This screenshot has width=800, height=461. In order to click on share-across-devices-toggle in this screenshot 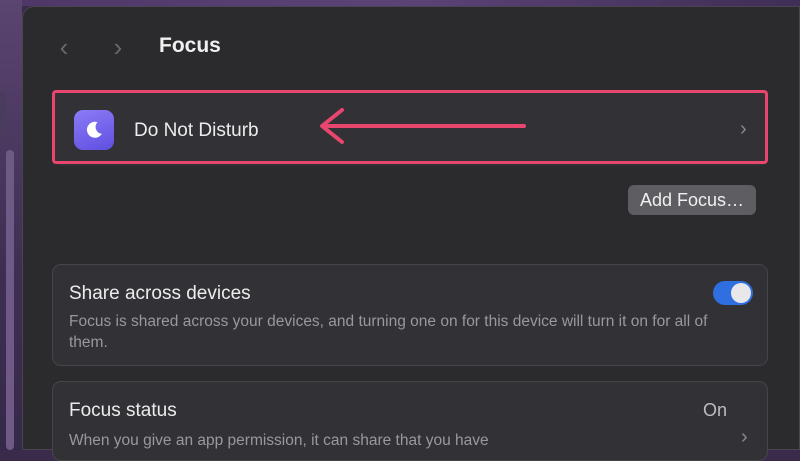, I will do `click(733, 293)`.